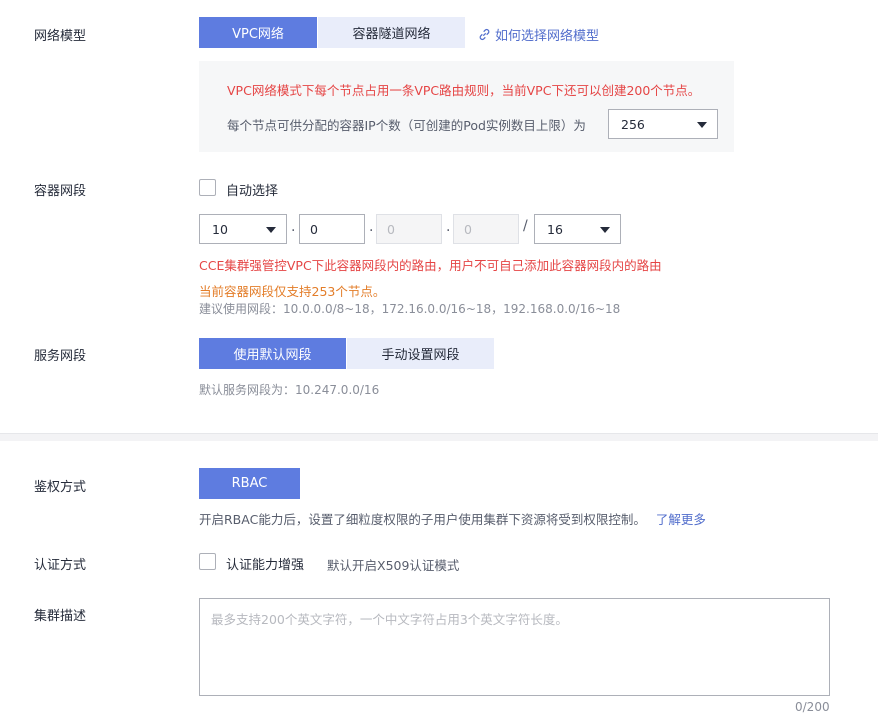 The height and width of the screenshot is (716, 878). I want to click on cluster-description-textarea: 最多支持200个英文字符，一个中文字符占用3个英文字符长度。, so click(514, 647).